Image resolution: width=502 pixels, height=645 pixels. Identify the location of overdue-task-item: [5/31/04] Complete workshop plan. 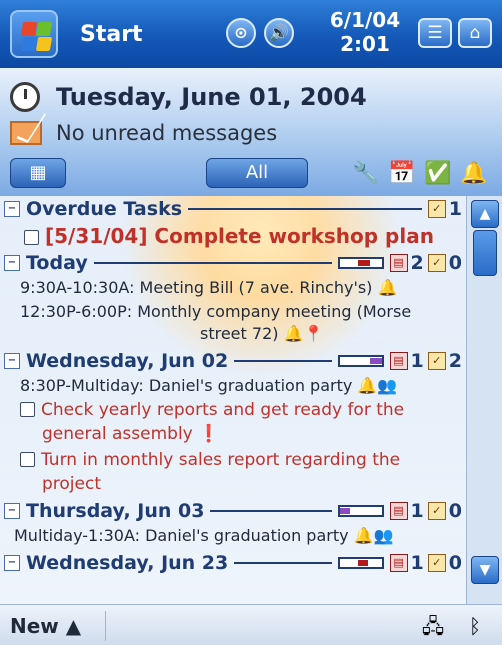
(233, 236).